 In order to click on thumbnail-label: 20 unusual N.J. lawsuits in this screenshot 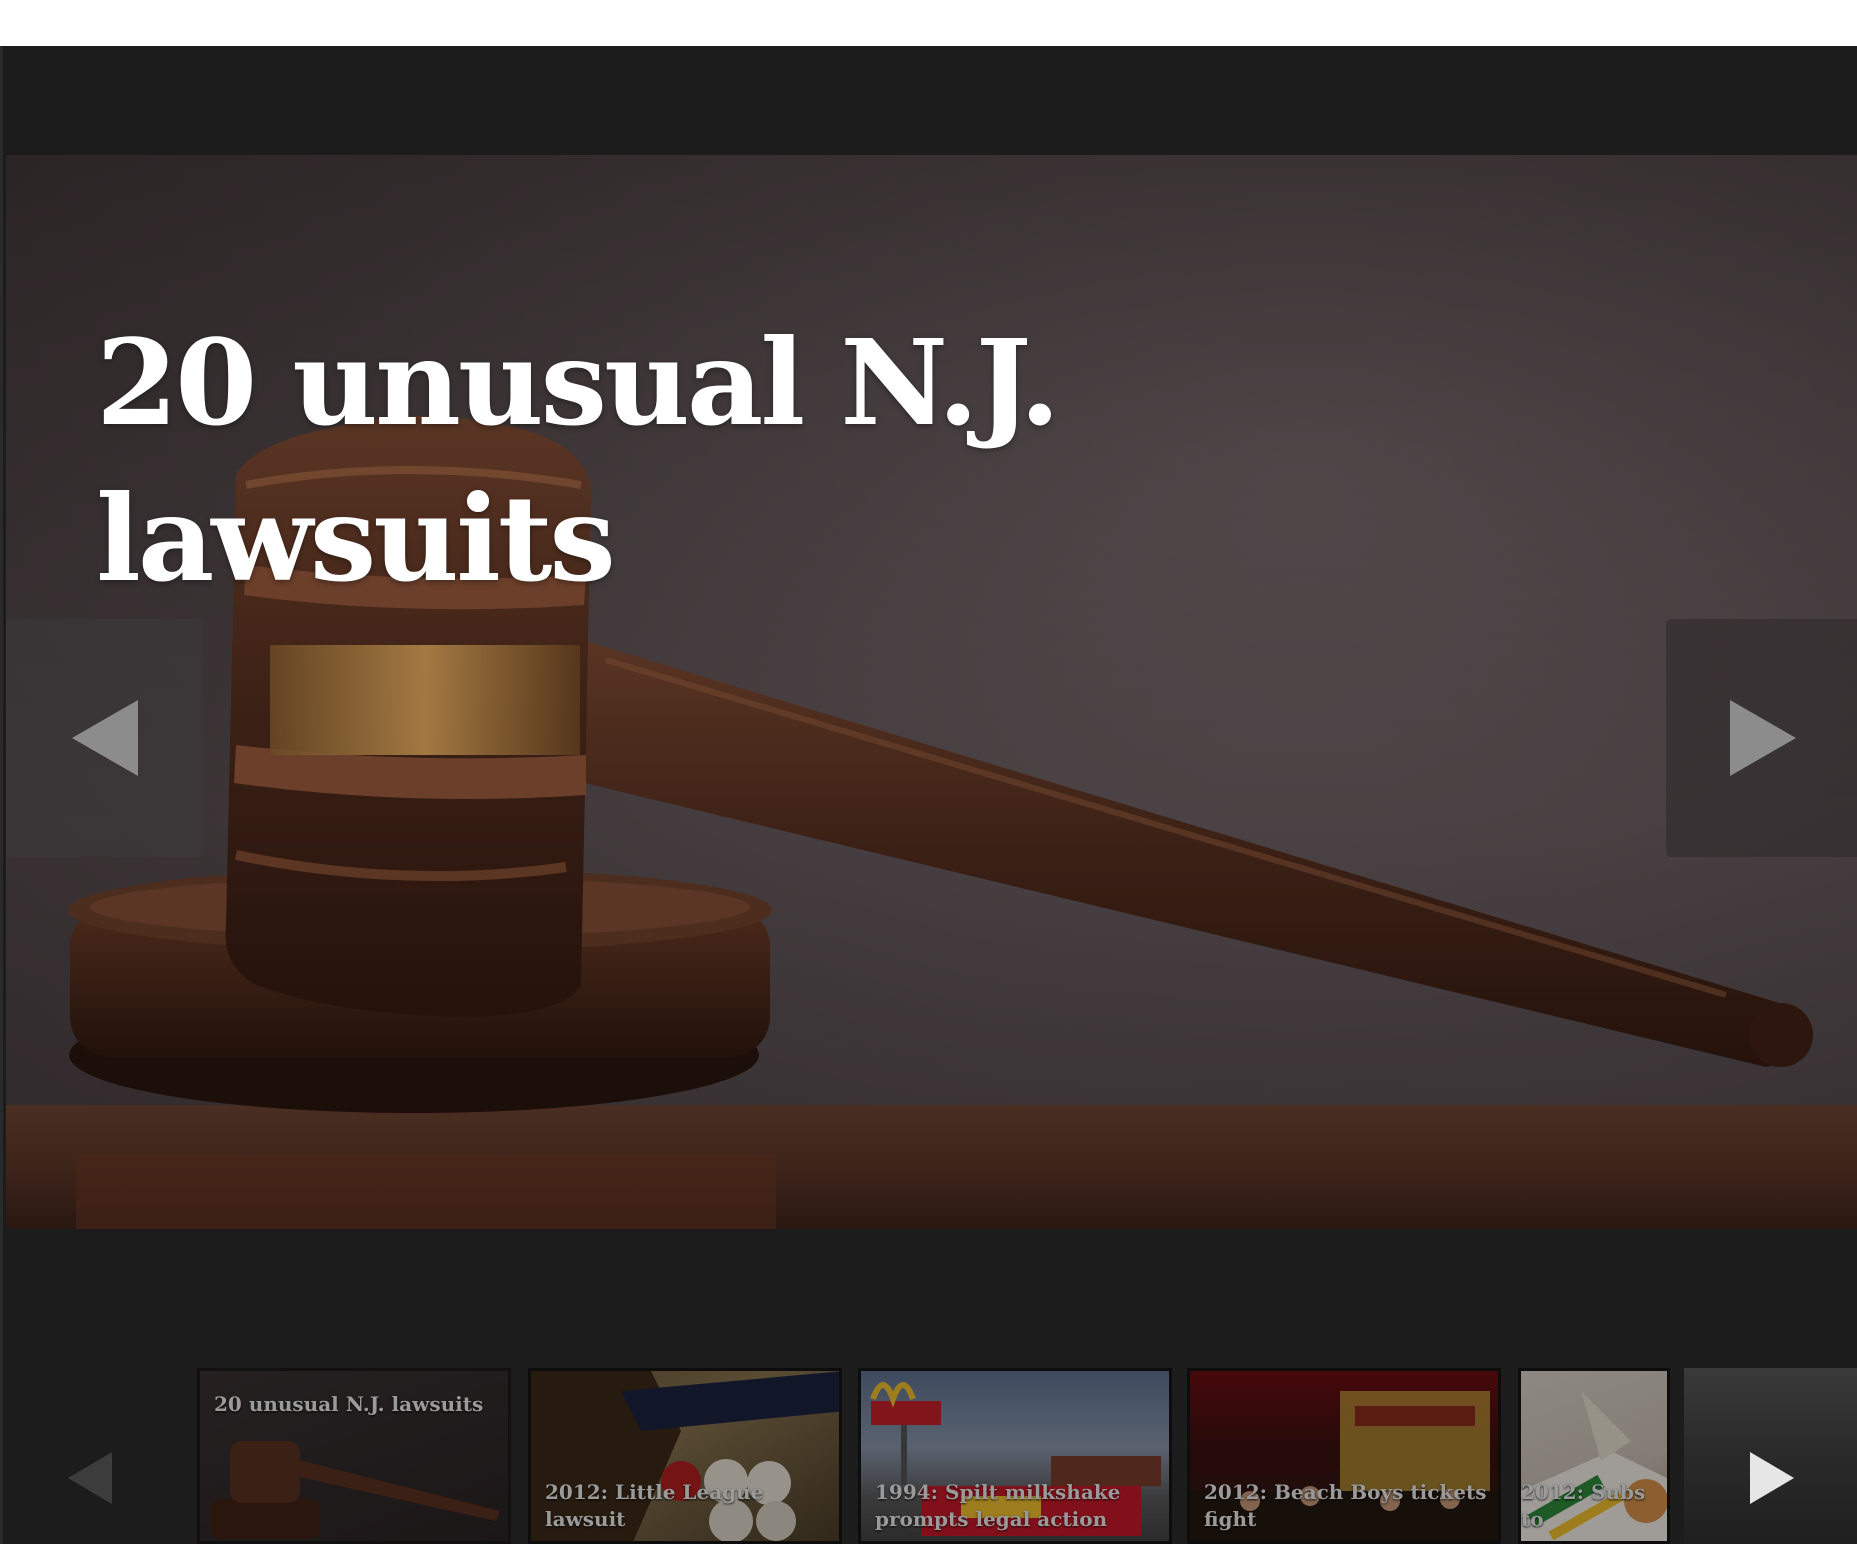, I will do `click(349, 1404)`.